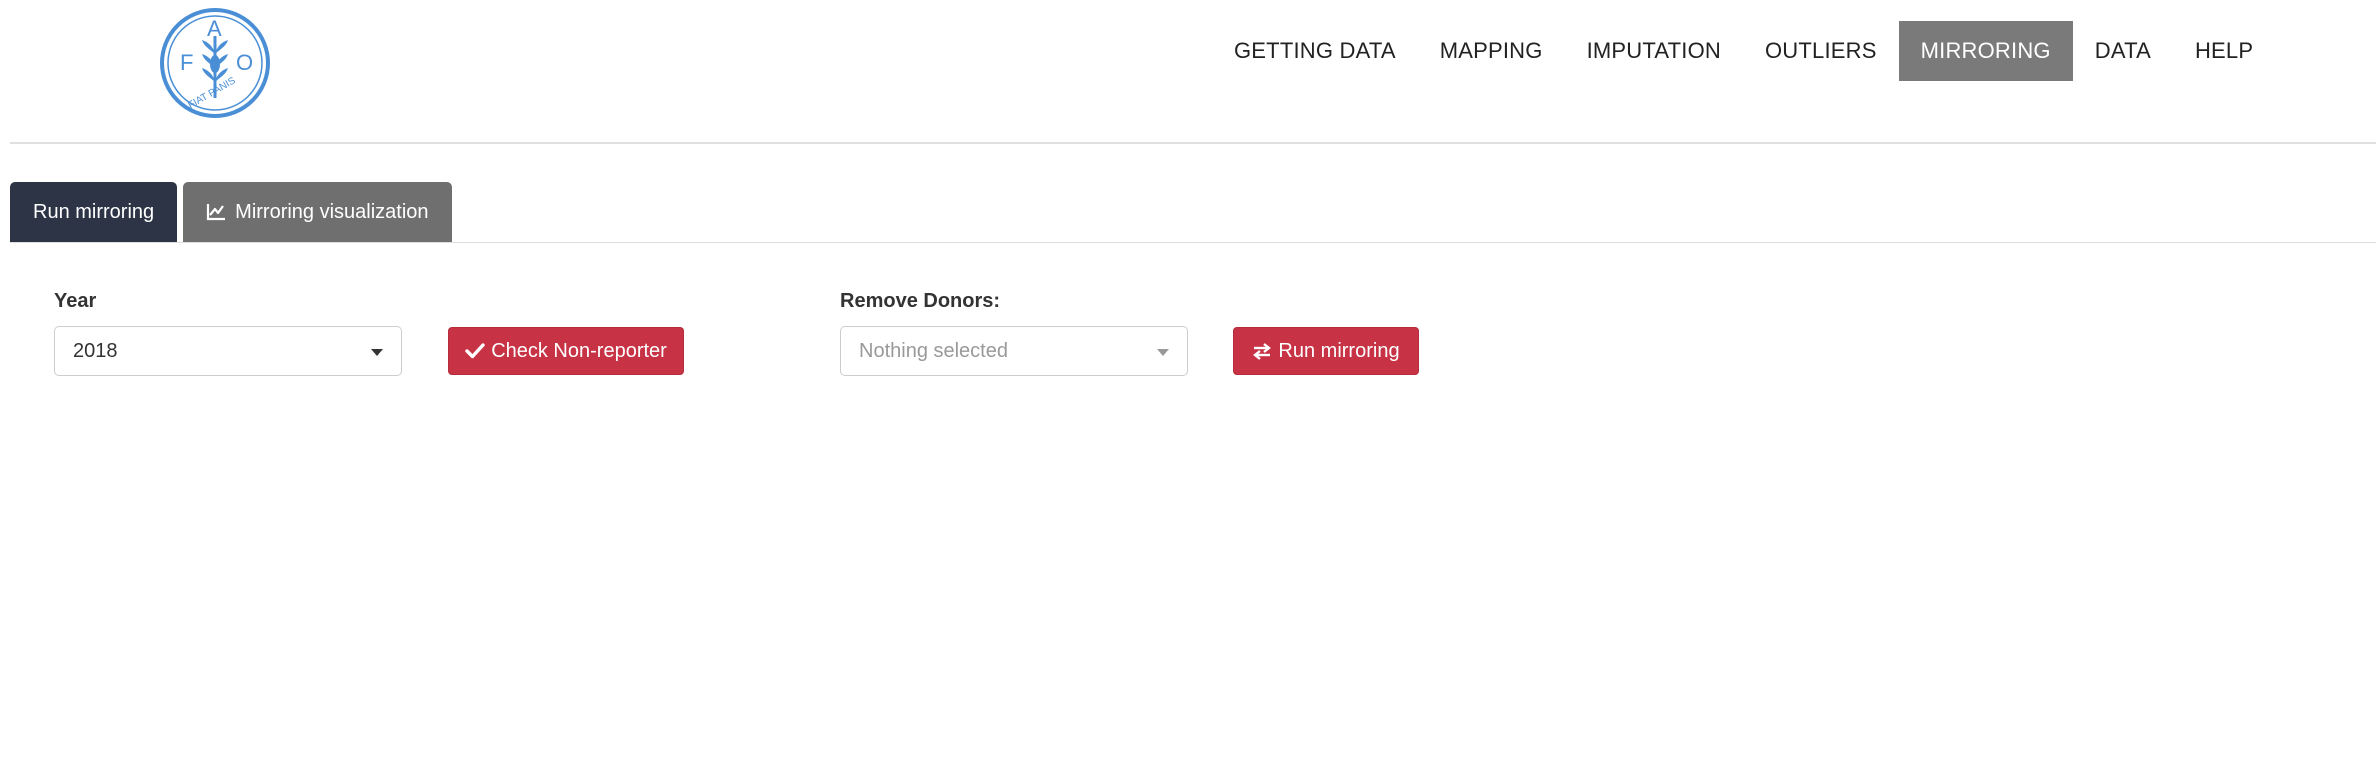 This screenshot has width=2376, height=778. Describe the element at coordinates (2224, 51) in the screenshot. I see `nav-help: HELP` at that location.